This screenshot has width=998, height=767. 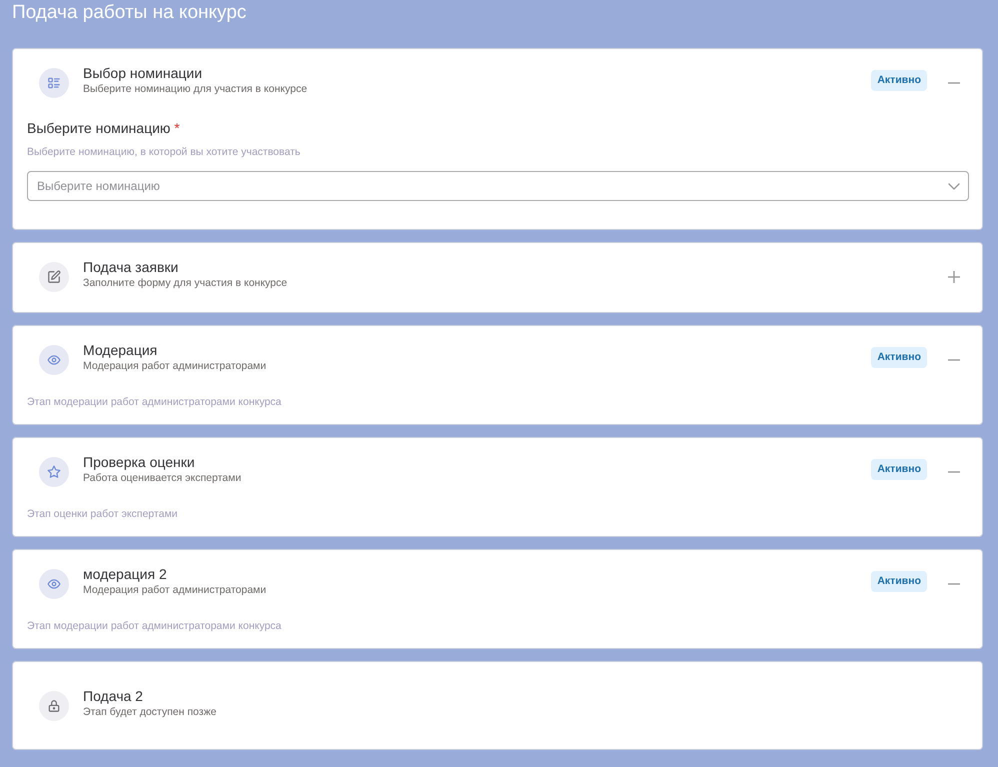 I want to click on stage-title: модерация 2, so click(x=125, y=574).